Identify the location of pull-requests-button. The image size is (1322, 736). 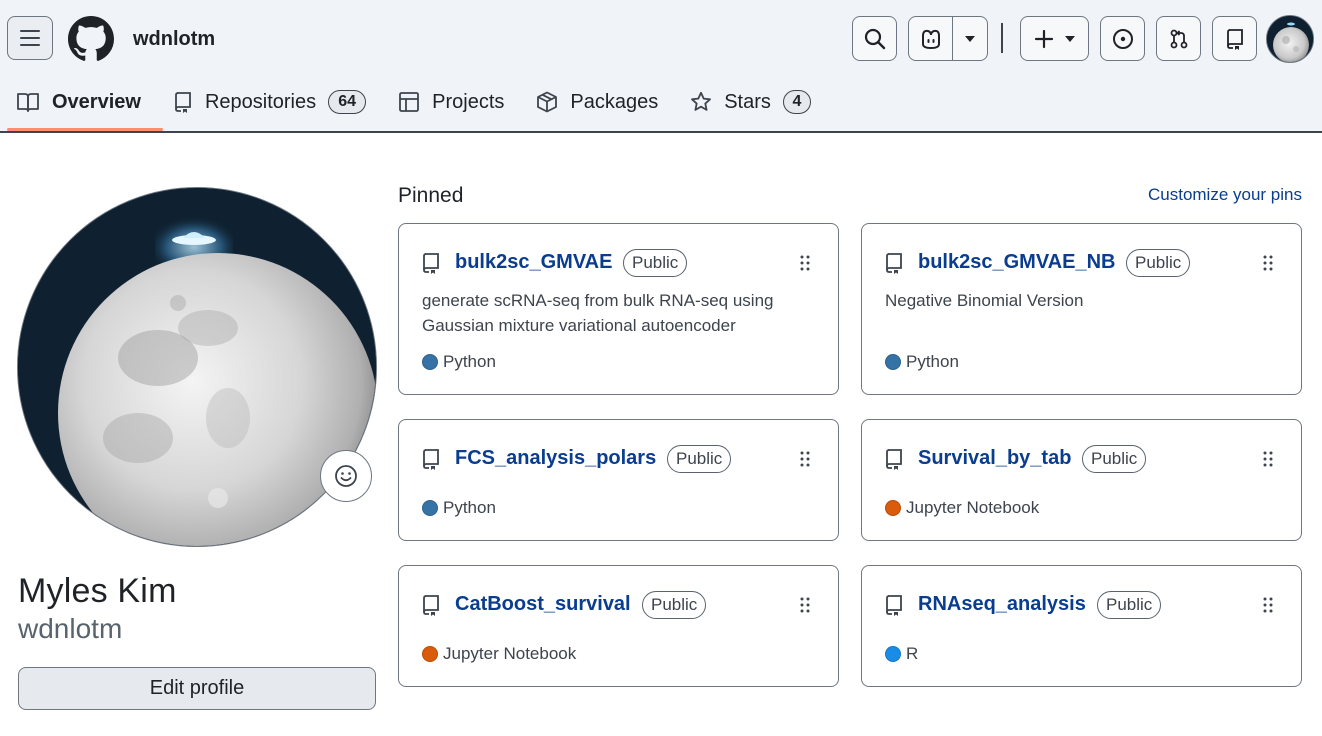
(1178, 38).